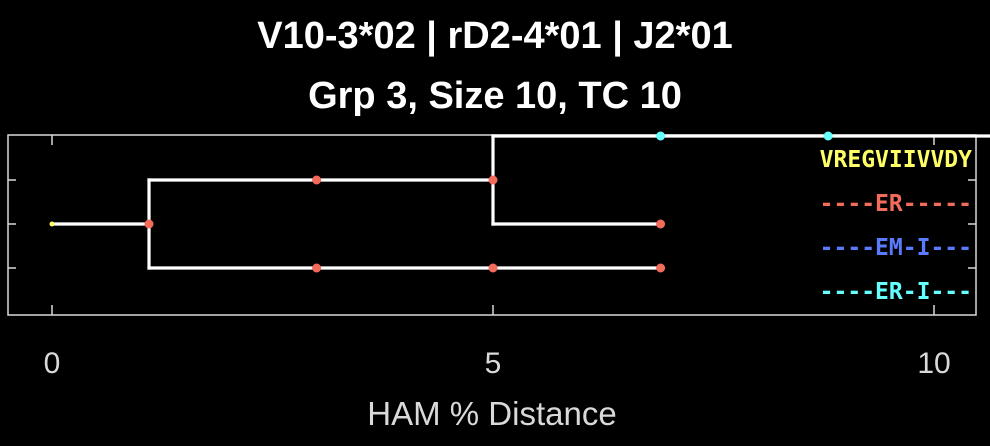 This screenshot has width=990, height=446. I want to click on x-tick-label: 5, so click(493, 363).